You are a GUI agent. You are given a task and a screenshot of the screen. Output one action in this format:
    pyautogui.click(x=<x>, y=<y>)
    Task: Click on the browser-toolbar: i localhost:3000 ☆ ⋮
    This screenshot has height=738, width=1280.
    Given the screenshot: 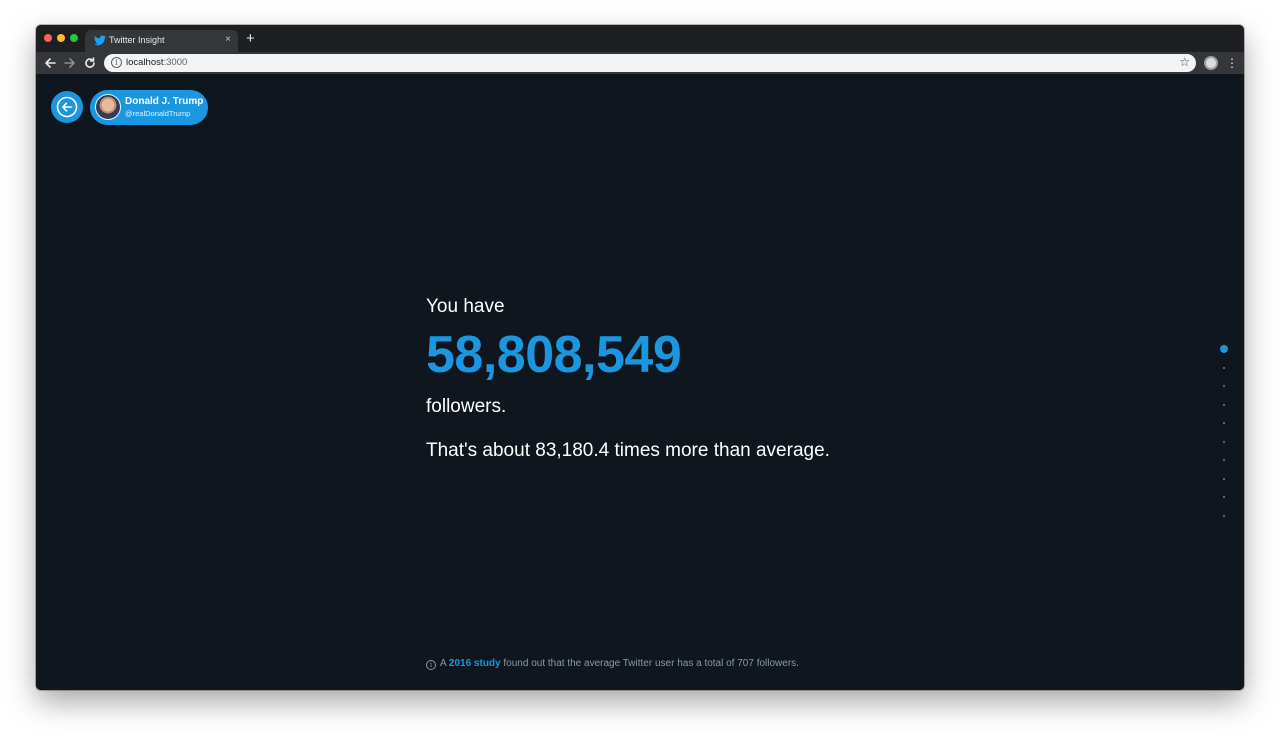 What is the action you would take?
    pyautogui.click(x=640, y=63)
    